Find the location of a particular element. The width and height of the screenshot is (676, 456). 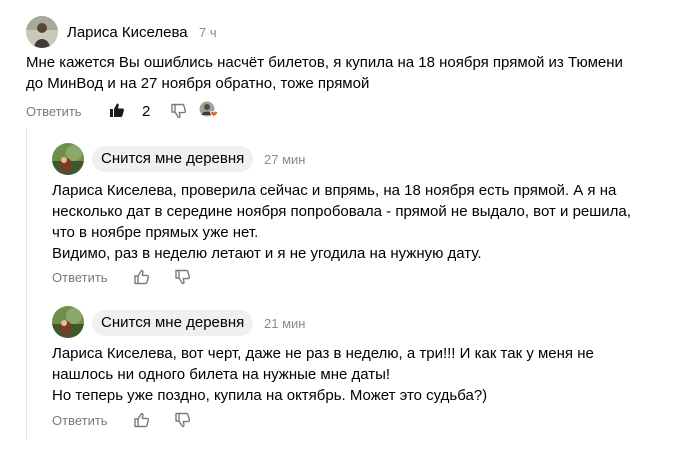

like-count: 2 is located at coordinates (146, 111).